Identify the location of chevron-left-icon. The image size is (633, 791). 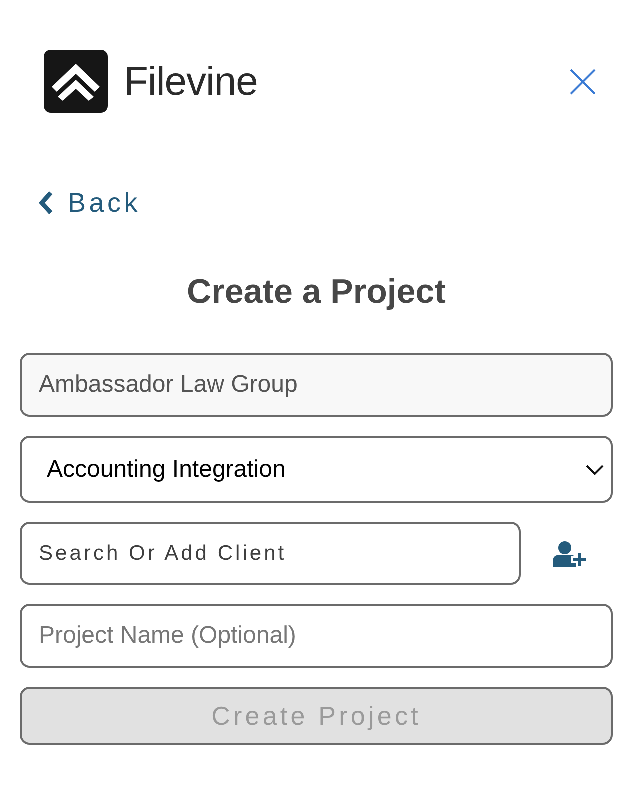
(46, 203).